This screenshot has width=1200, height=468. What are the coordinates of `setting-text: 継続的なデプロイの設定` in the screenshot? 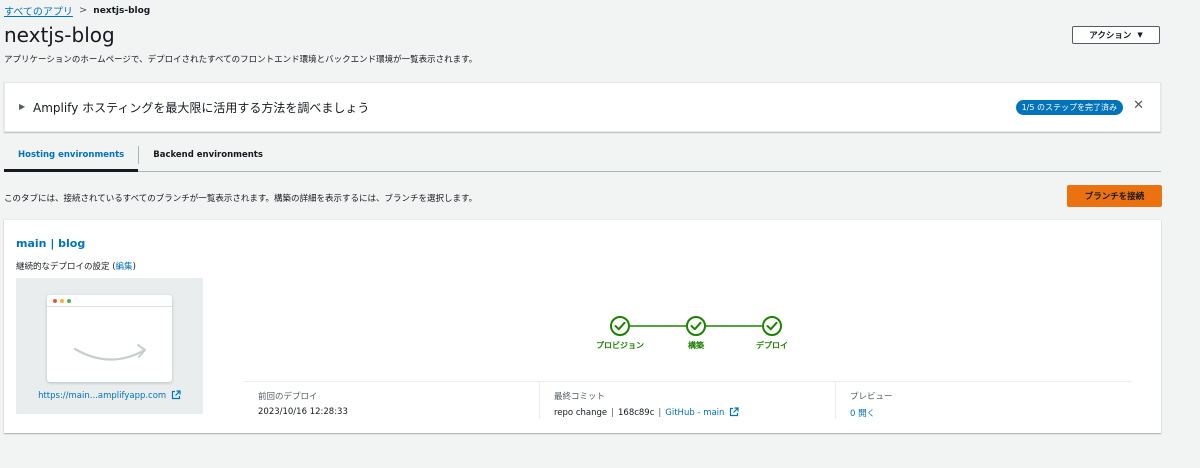 It's located at (63, 267).